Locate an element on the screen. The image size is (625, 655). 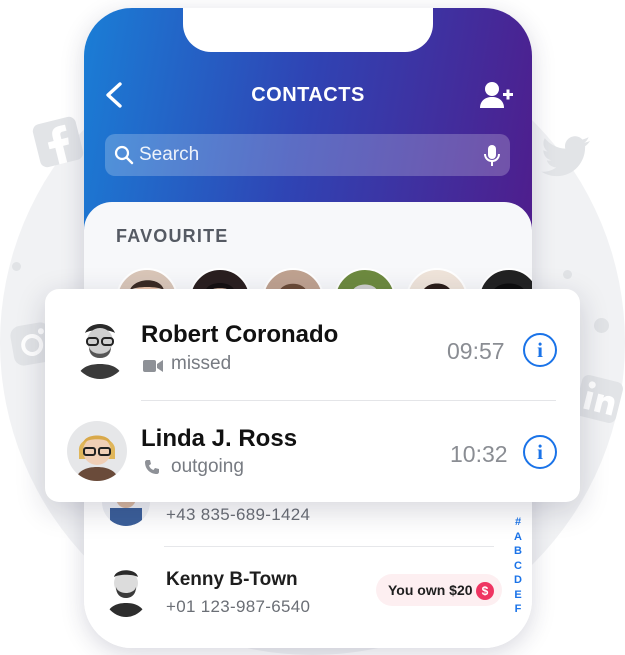
twitter-icon is located at coordinates (565, 156).